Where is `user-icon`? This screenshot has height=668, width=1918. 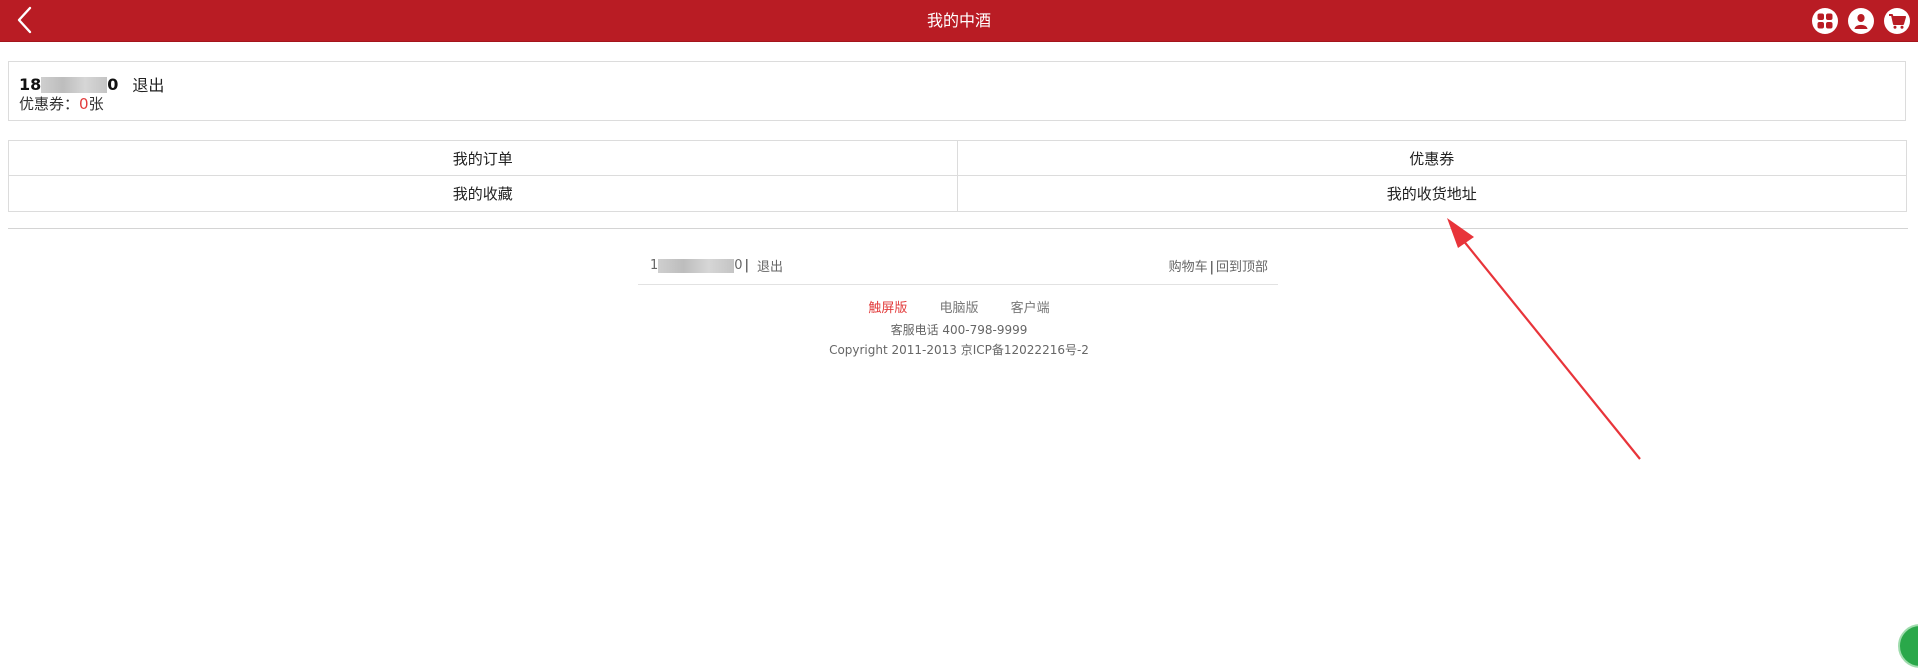
user-icon is located at coordinates (1861, 21).